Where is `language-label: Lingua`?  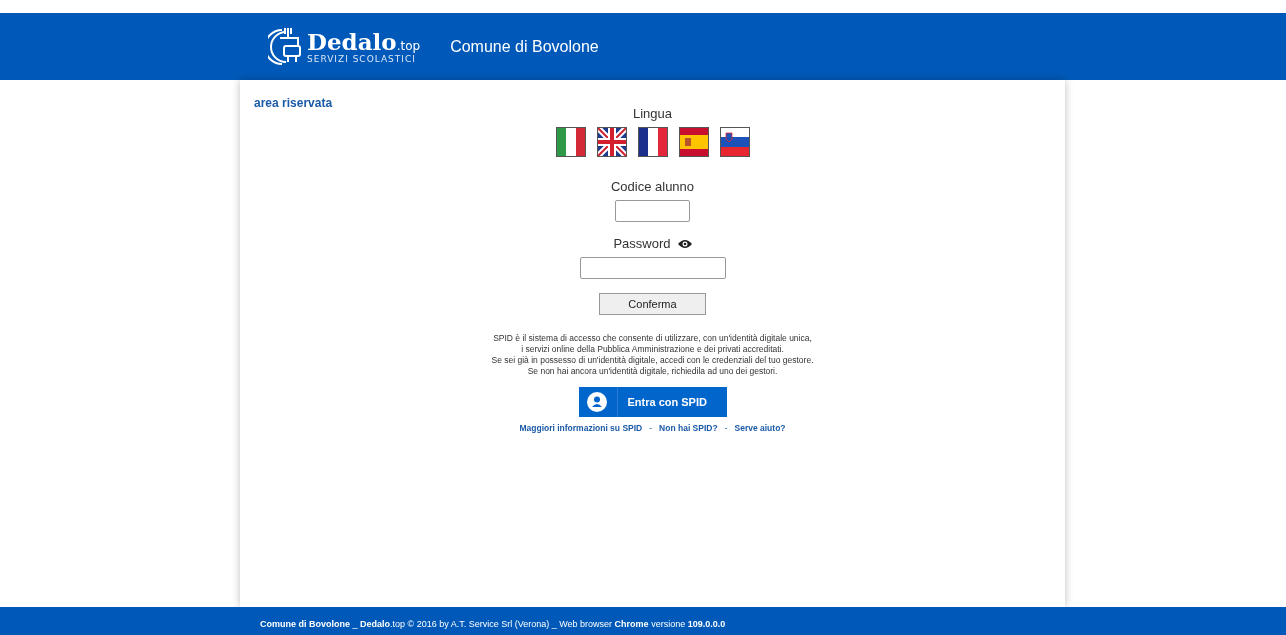
language-label: Lingua is located at coordinates (652, 113).